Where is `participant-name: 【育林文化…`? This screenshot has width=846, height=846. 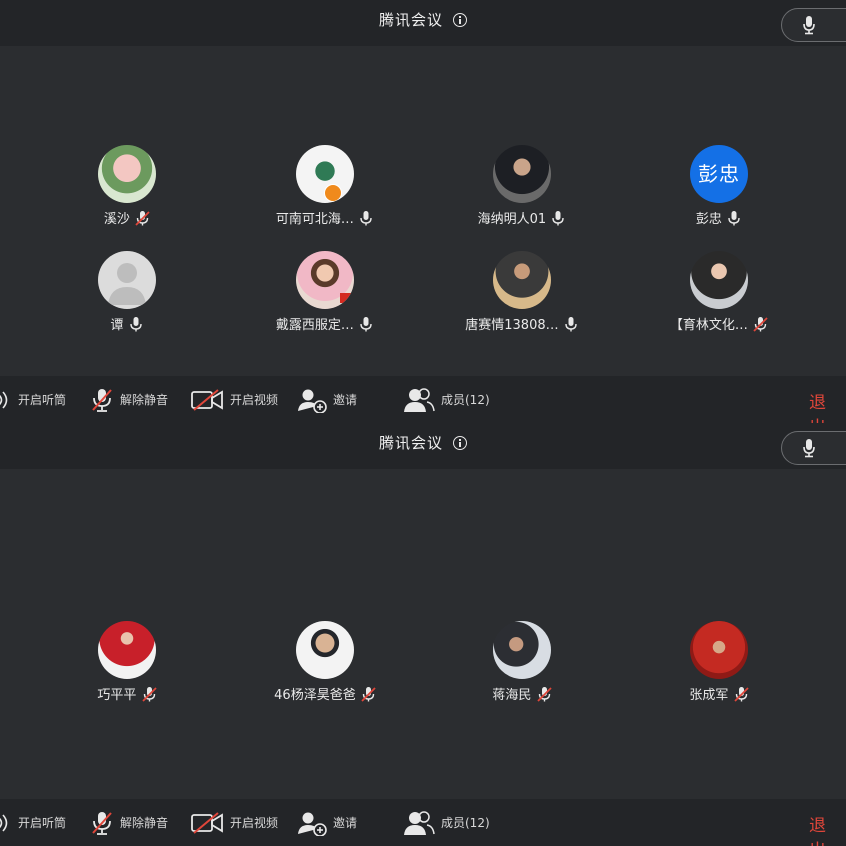
participant-name: 【育林文化… is located at coordinates (708, 325).